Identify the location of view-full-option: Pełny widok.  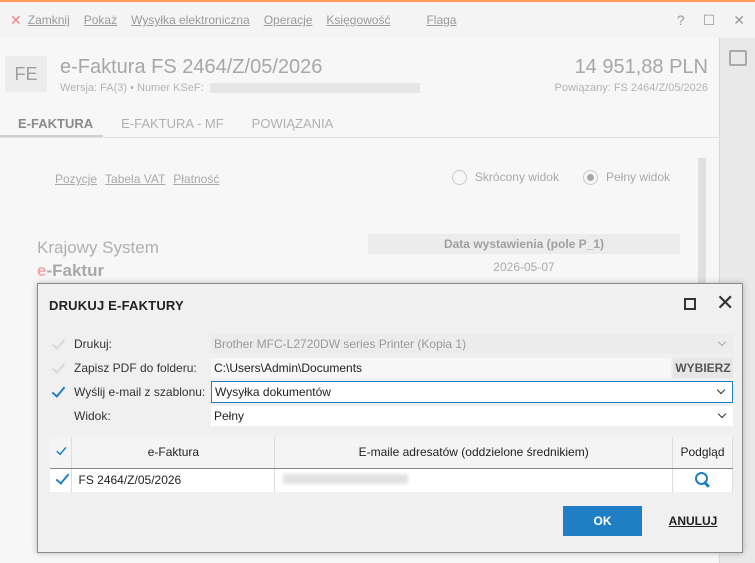
(626, 178).